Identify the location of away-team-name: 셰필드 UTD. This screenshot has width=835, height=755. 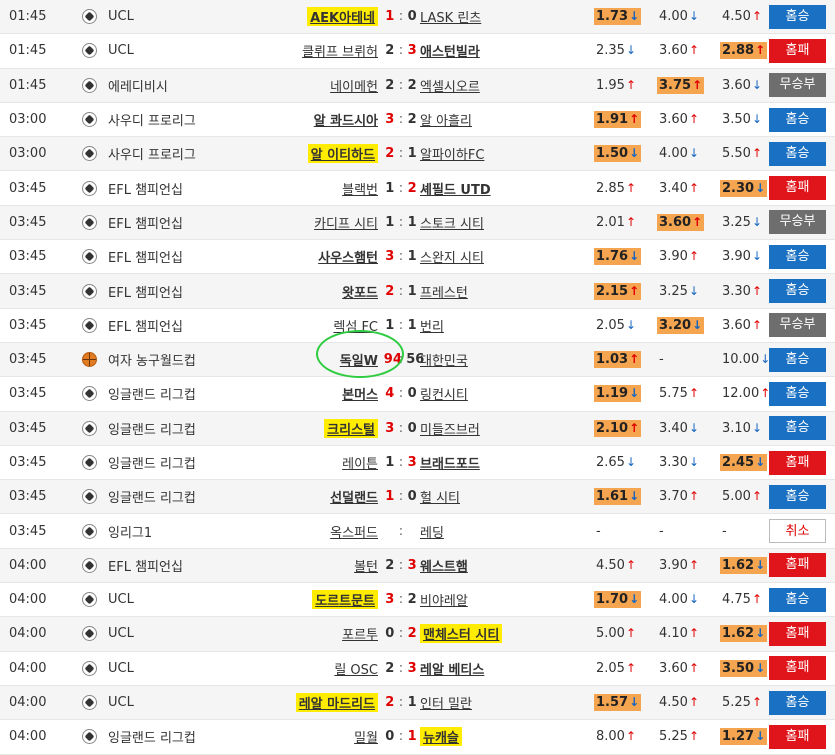
(455, 188).